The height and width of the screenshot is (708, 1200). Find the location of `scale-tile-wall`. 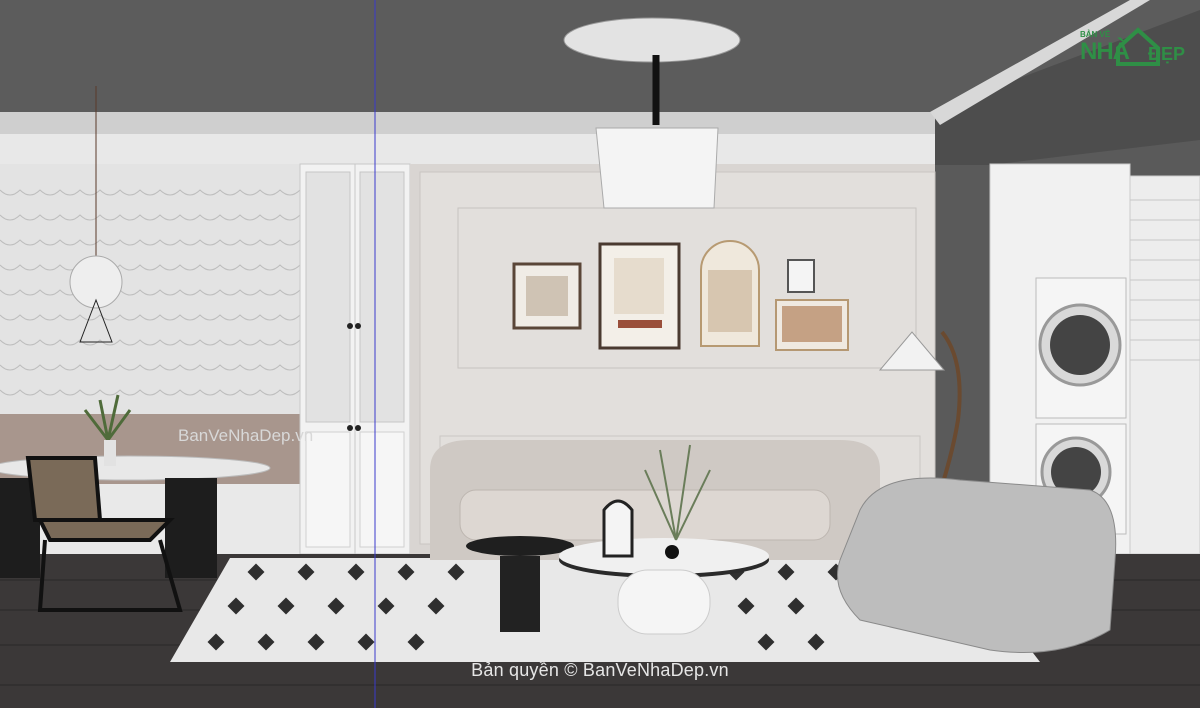

scale-tile-wall is located at coordinates (150, 289).